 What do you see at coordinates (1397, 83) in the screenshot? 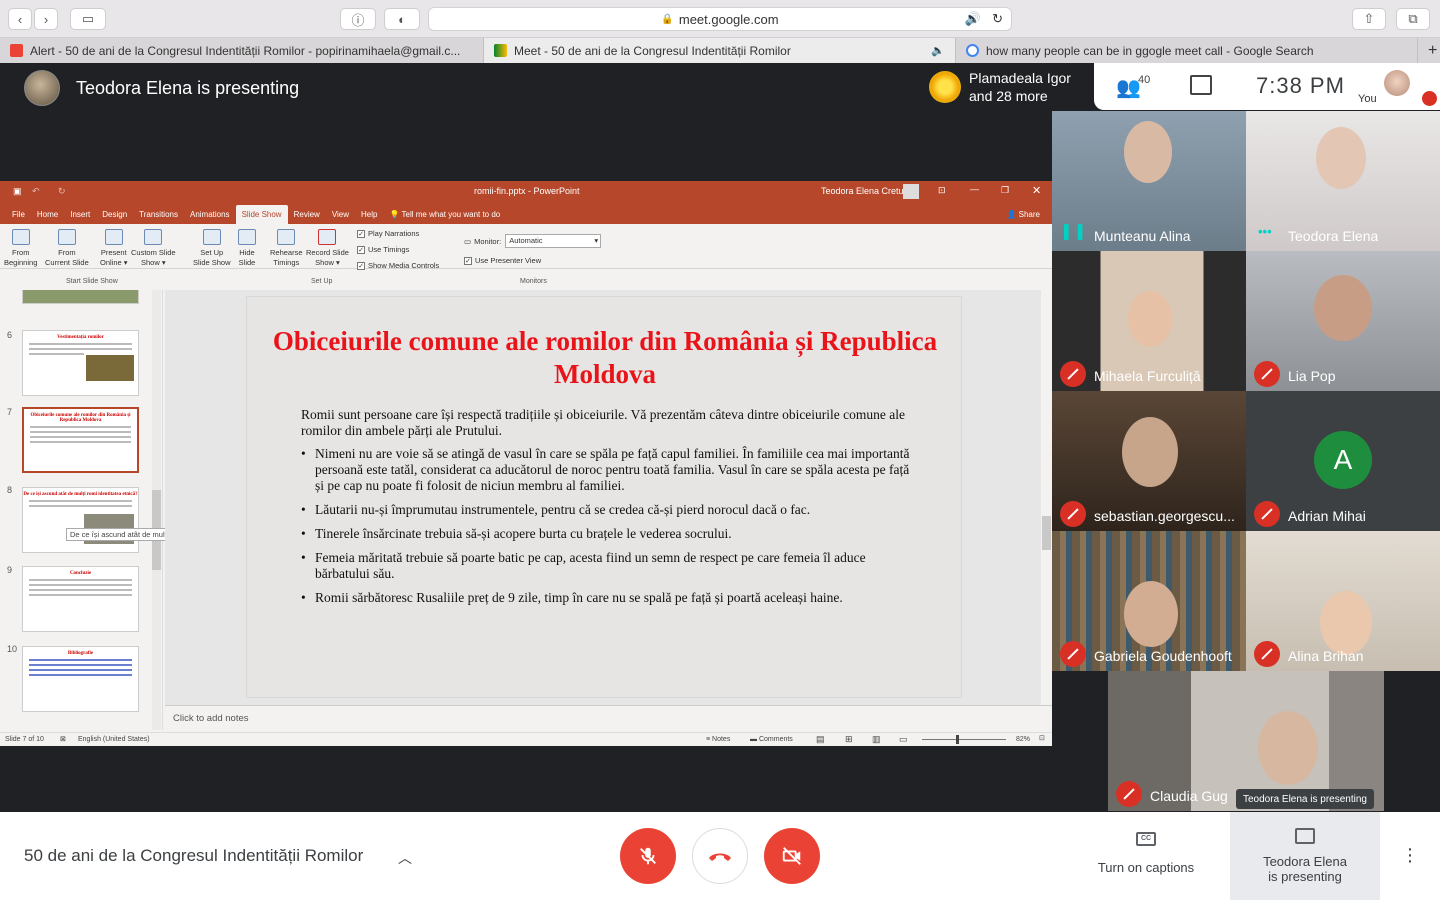
I see `self-avatar` at bounding box center [1397, 83].